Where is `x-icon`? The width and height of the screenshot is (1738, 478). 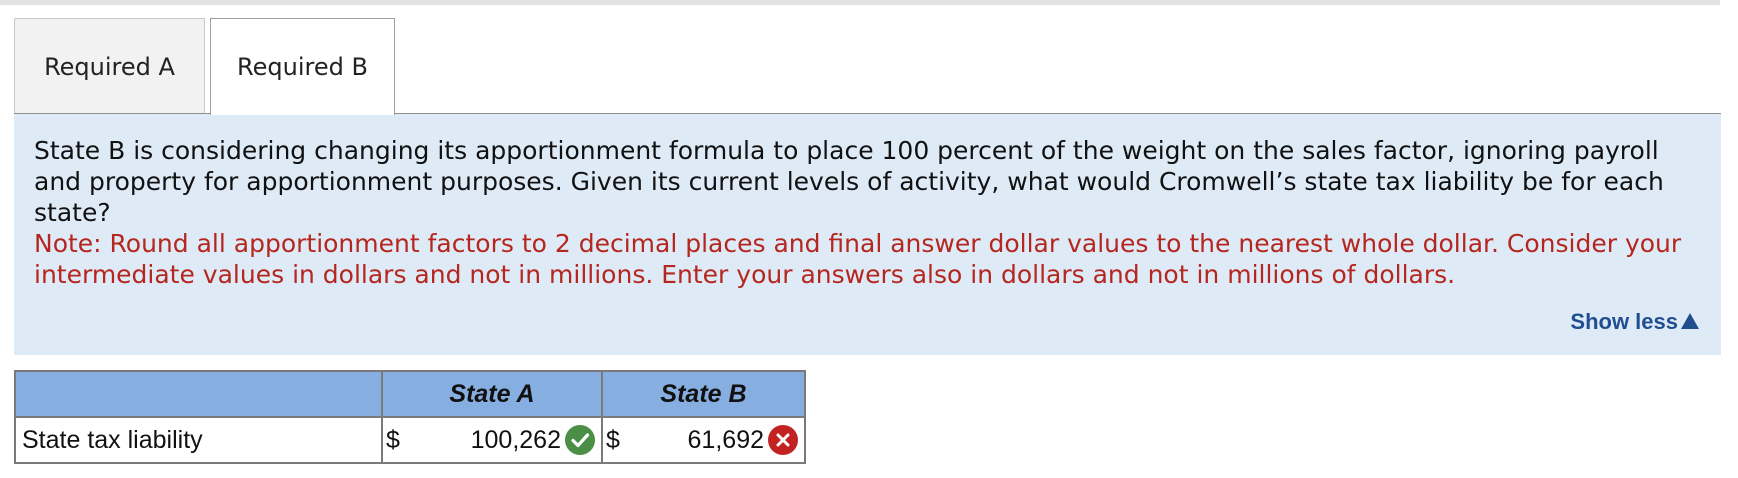
x-icon is located at coordinates (783, 440).